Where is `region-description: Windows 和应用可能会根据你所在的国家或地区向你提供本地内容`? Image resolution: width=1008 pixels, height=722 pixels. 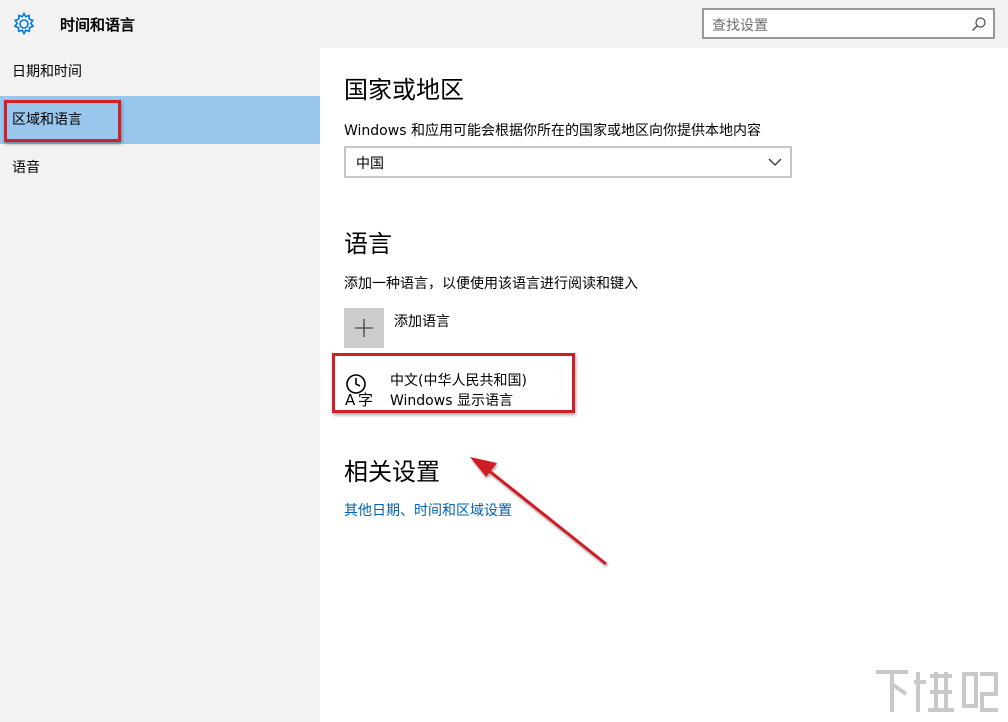
region-description: Windows 和应用可能会根据你所在的国家或地区向你提供本地内容 is located at coordinates (552, 131).